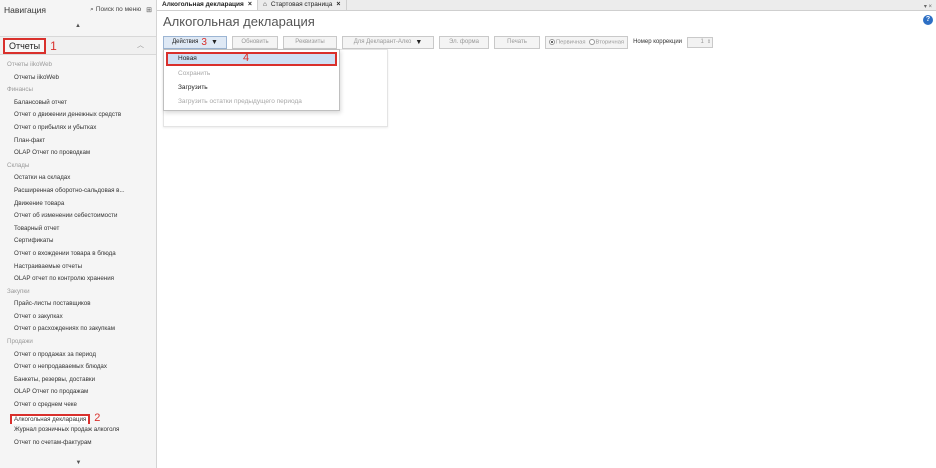  I want to click on tree-group-label: Продажи, so click(78, 342).